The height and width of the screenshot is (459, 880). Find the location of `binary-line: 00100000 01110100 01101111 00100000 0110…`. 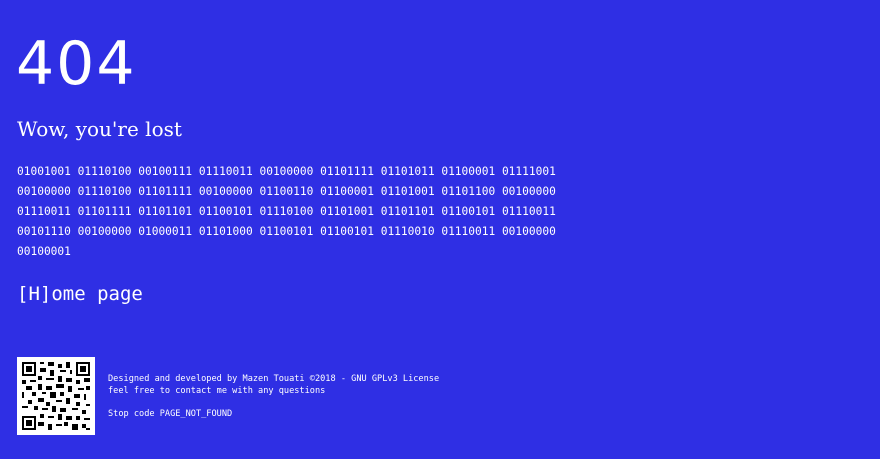

binary-line: 00100000 01110100 01101111 00100000 0110… is located at coordinates (286, 191).